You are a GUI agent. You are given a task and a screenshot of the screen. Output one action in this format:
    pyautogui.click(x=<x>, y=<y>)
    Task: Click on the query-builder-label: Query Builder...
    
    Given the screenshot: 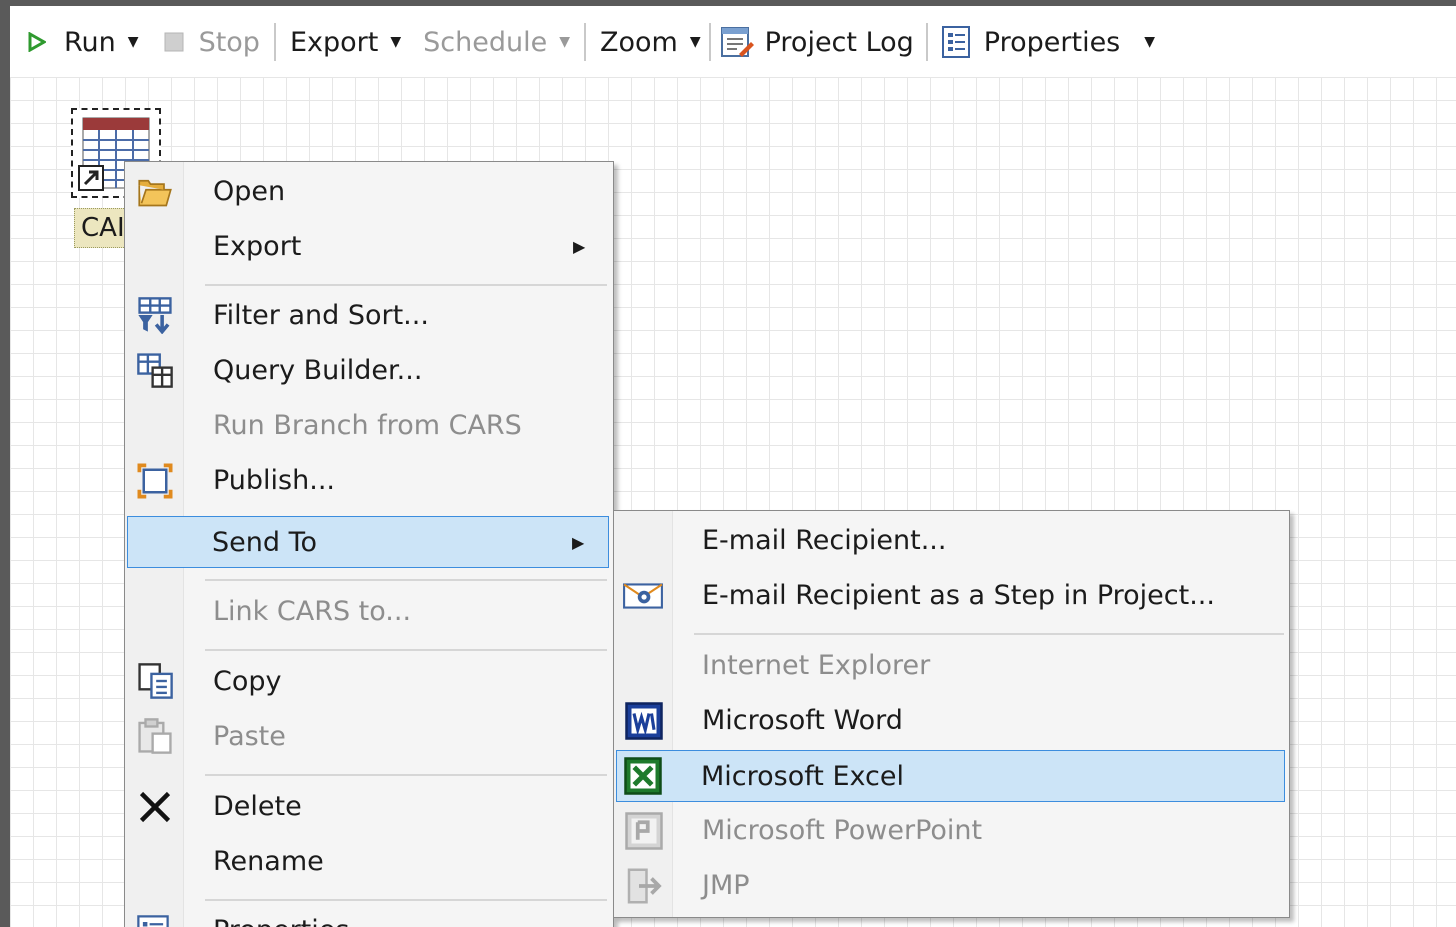 What is the action you would take?
    pyautogui.click(x=318, y=370)
    